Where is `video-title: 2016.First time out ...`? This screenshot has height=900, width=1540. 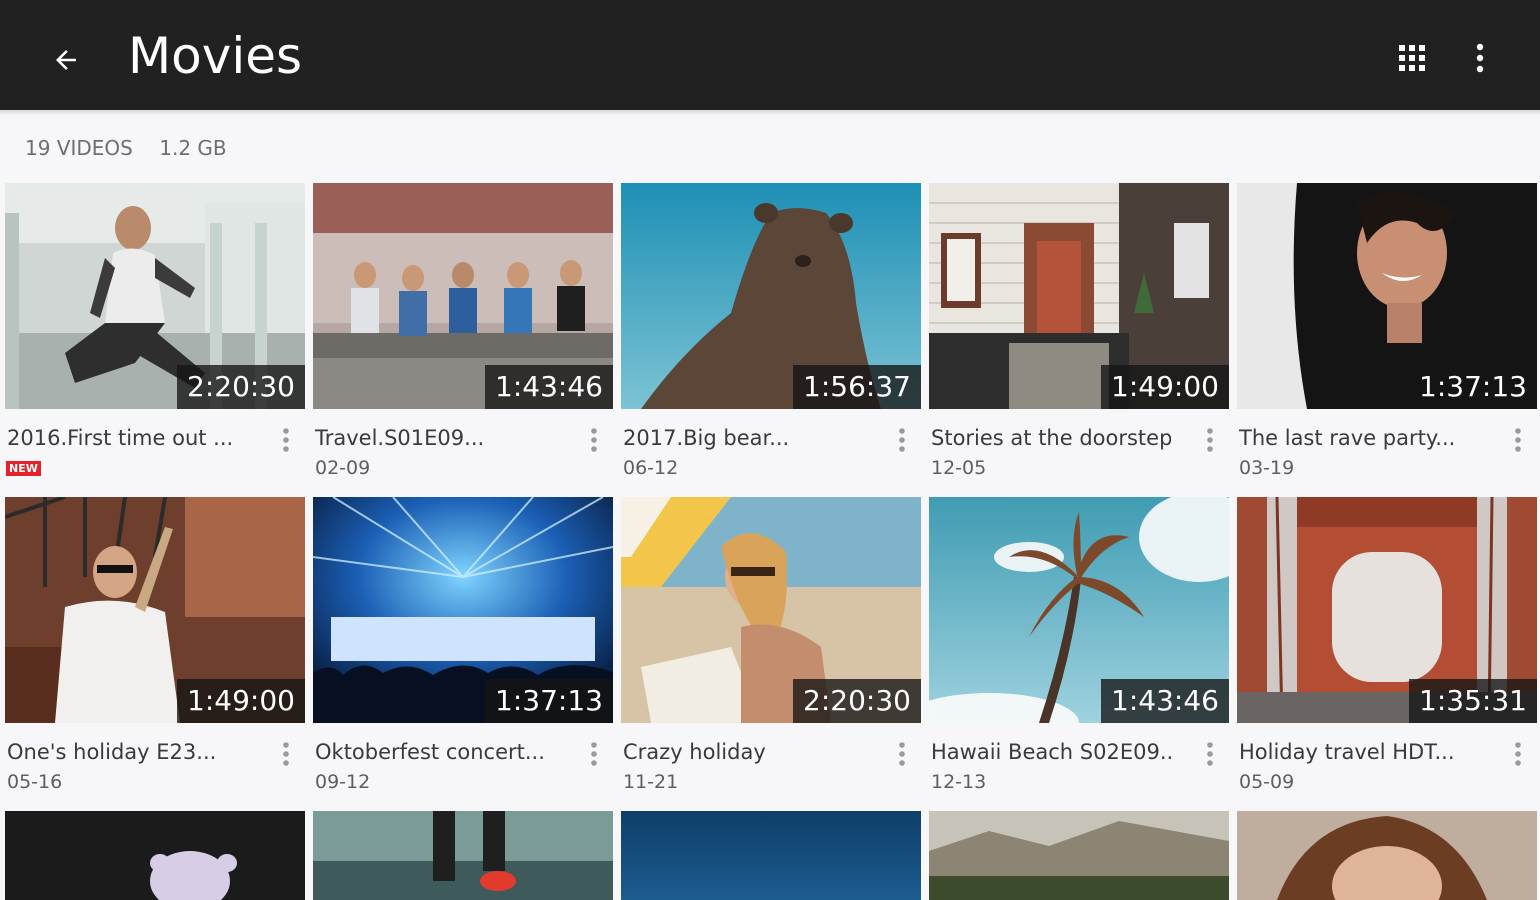
video-title: 2016.First time out ... is located at coordinates (120, 438).